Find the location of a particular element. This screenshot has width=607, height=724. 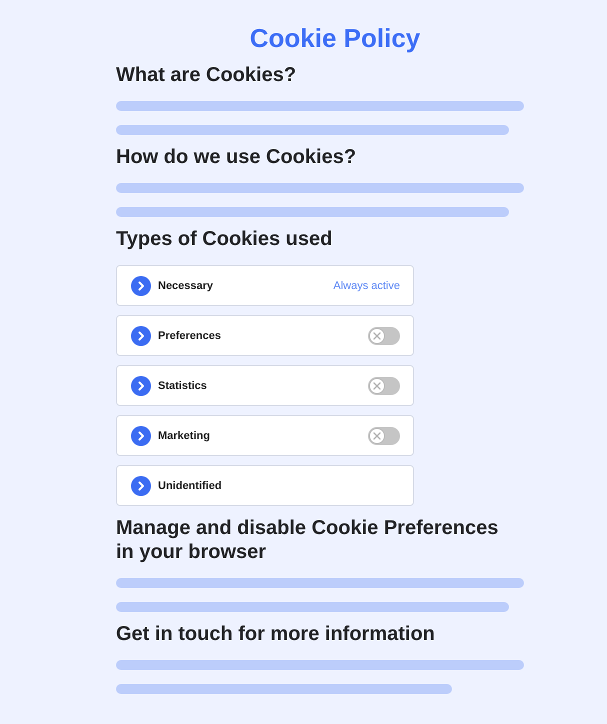

cookie-category-card: Unidentified is located at coordinates (265, 485).